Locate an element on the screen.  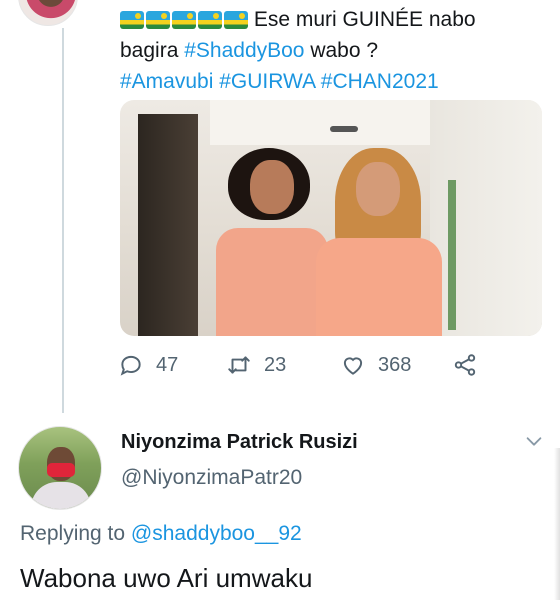
photo-person2-towel is located at coordinates (379, 287).